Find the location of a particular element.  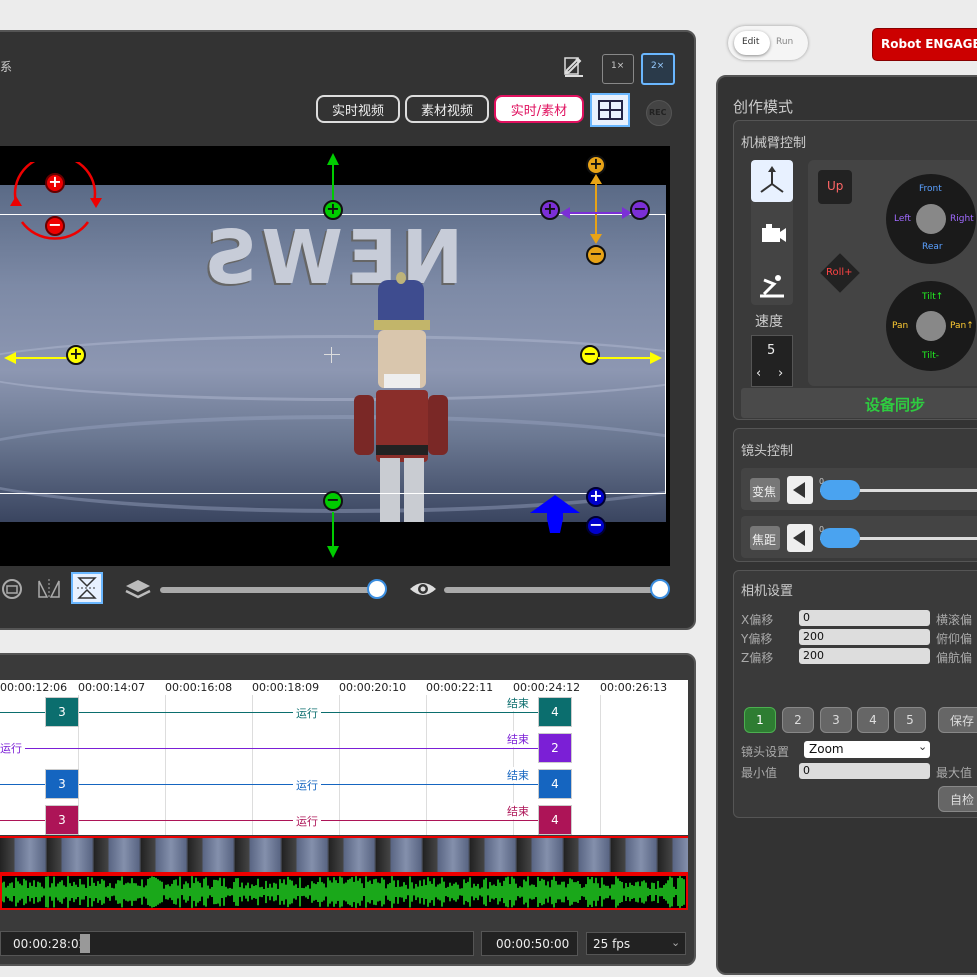

chevron-down-icon: ⌄ is located at coordinates (923, 746).